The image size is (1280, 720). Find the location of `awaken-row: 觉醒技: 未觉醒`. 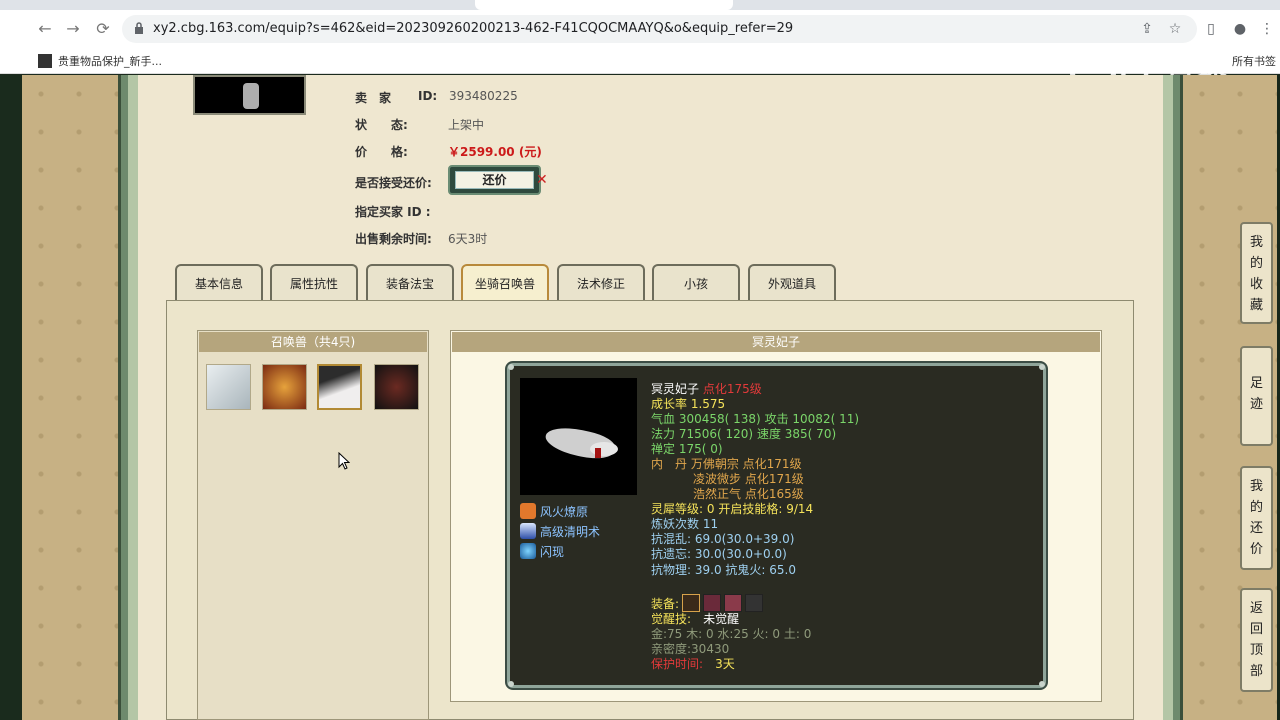

awaken-row: 觉醒技: 未觉醒 is located at coordinates (695, 619).